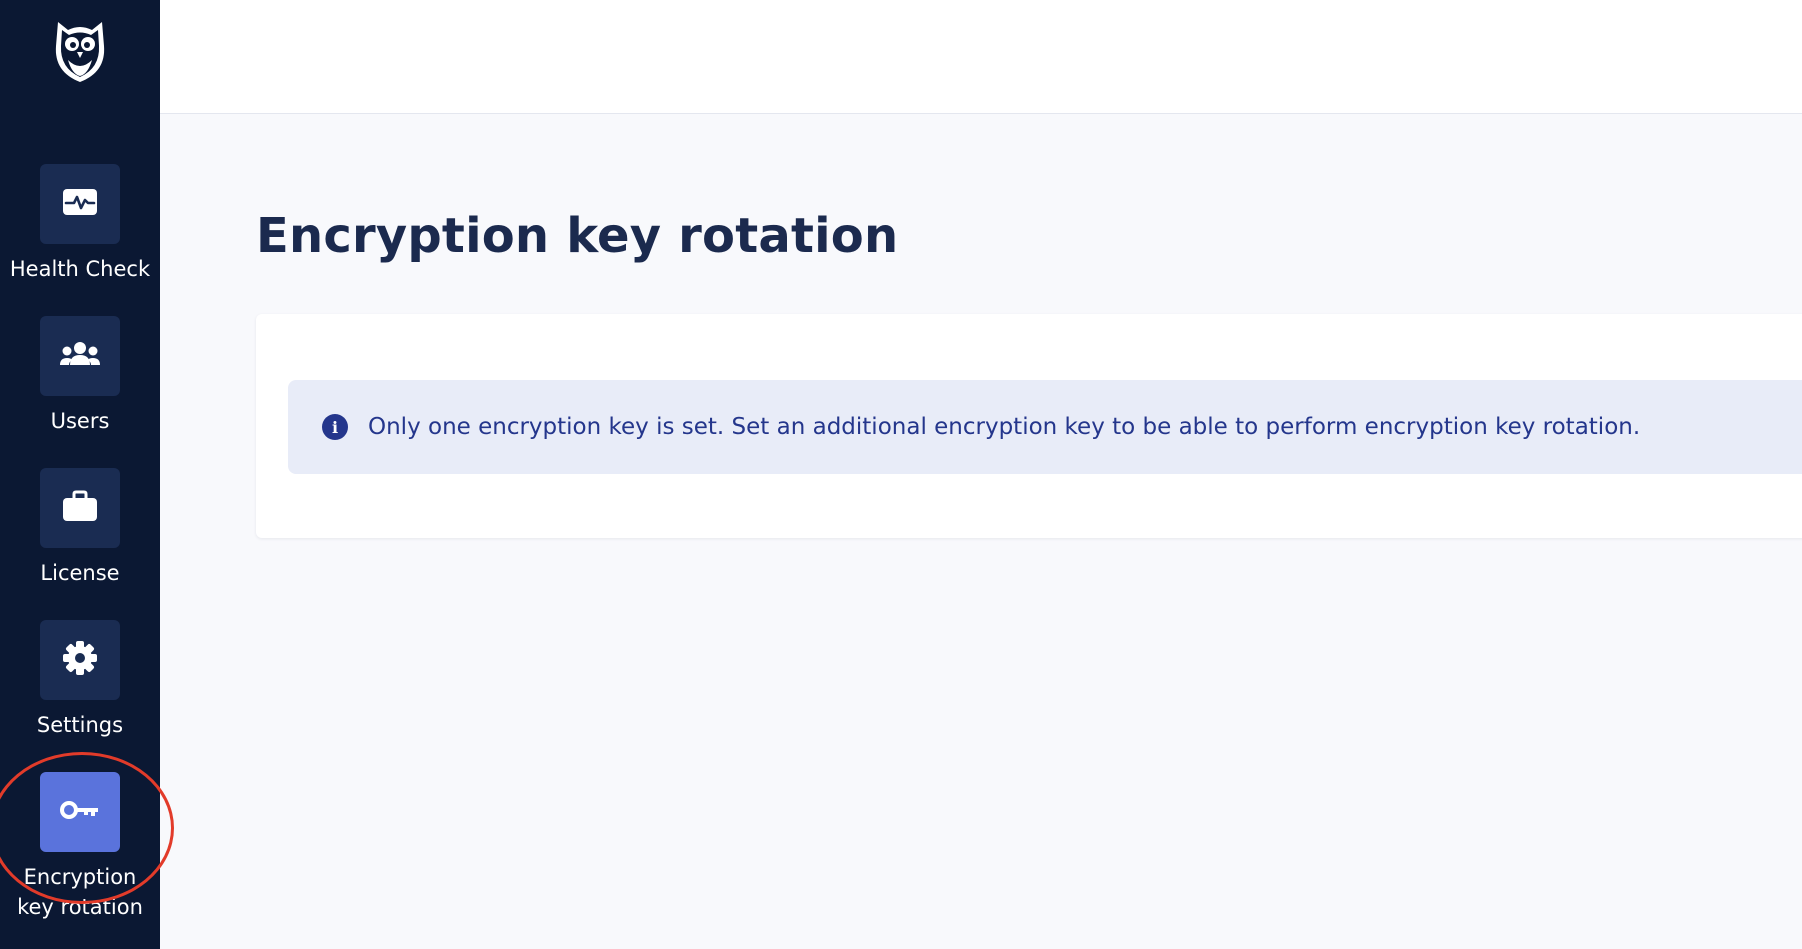 This screenshot has height=949, width=1802. What do you see at coordinates (80, 725) in the screenshot?
I see `sidebar-item-label: Settings` at bounding box center [80, 725].